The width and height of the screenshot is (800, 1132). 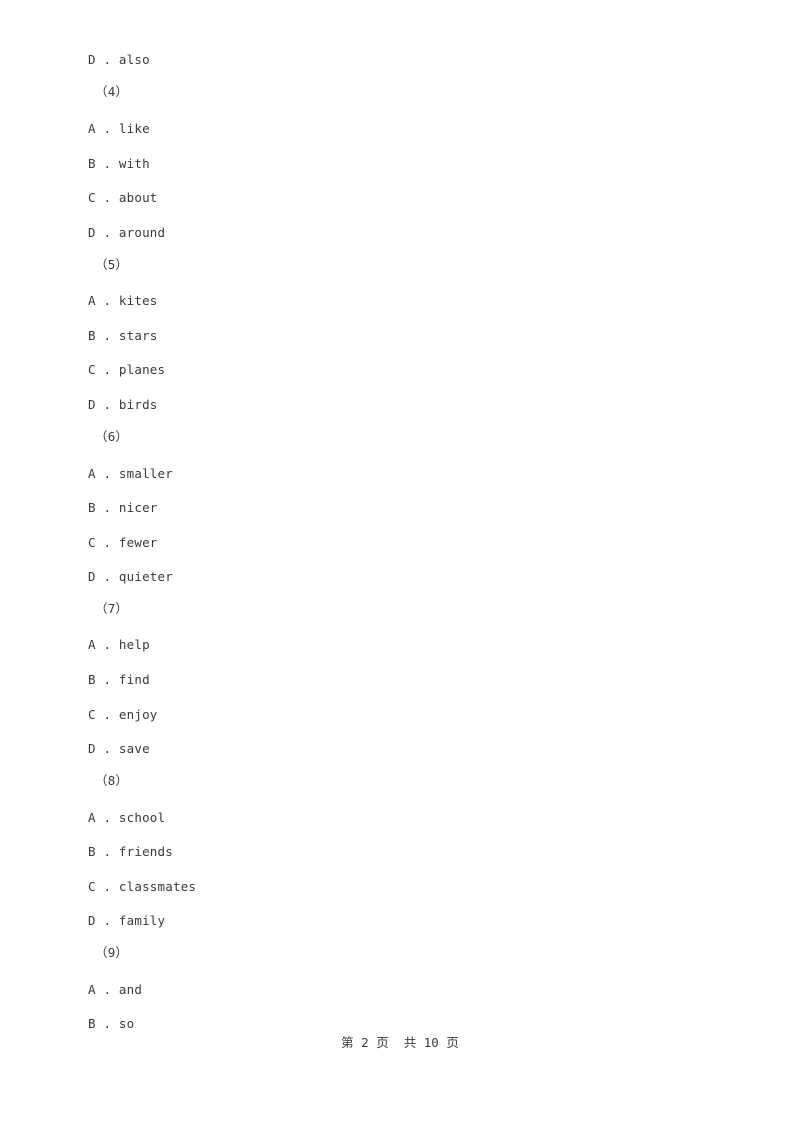 I want to click on answer-option: D . around, so click(x=127, y=232).